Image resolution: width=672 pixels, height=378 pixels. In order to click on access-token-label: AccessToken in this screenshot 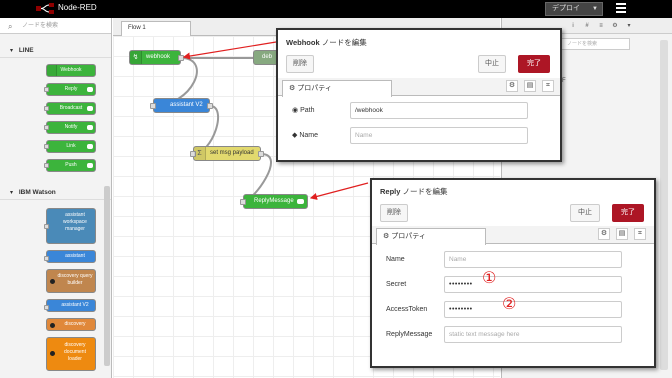, I will do `click(407, 309)`.